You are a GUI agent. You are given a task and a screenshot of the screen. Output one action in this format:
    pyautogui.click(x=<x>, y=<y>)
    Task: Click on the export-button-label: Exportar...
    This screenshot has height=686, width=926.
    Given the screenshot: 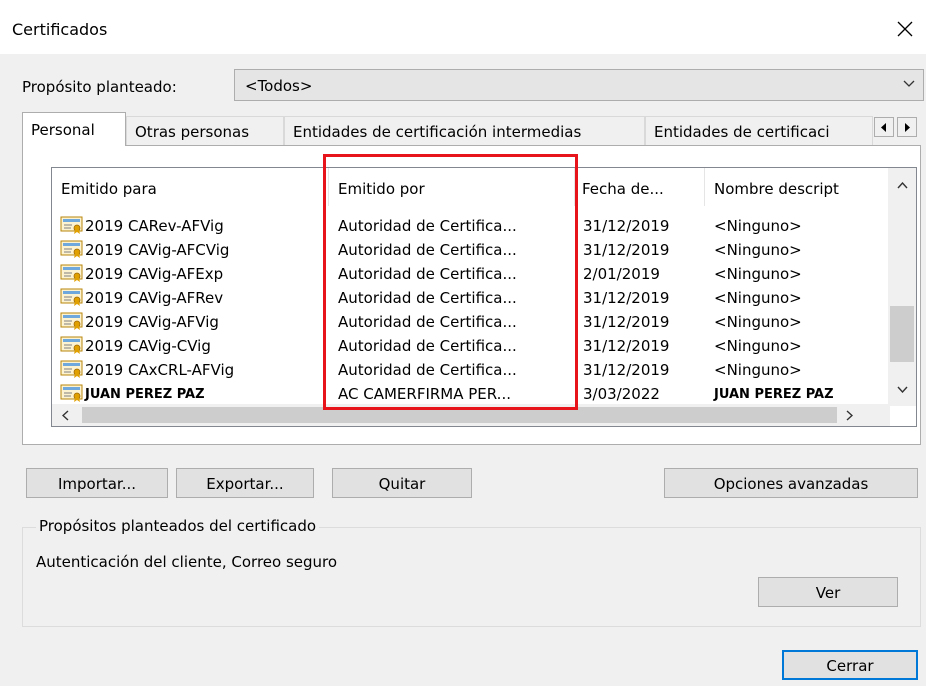 What is the action you would take?
    pyautogui.click(x=245, y=484)
    